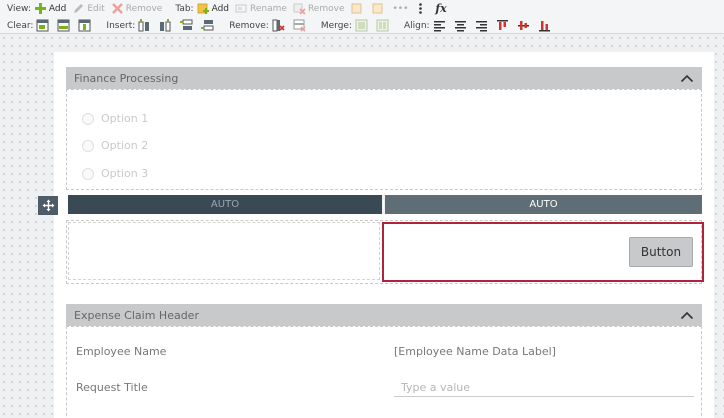  Describe the element at coordinates (121, 351) in the screenshot. I see `employee-name-label: Employee Name` at that location.